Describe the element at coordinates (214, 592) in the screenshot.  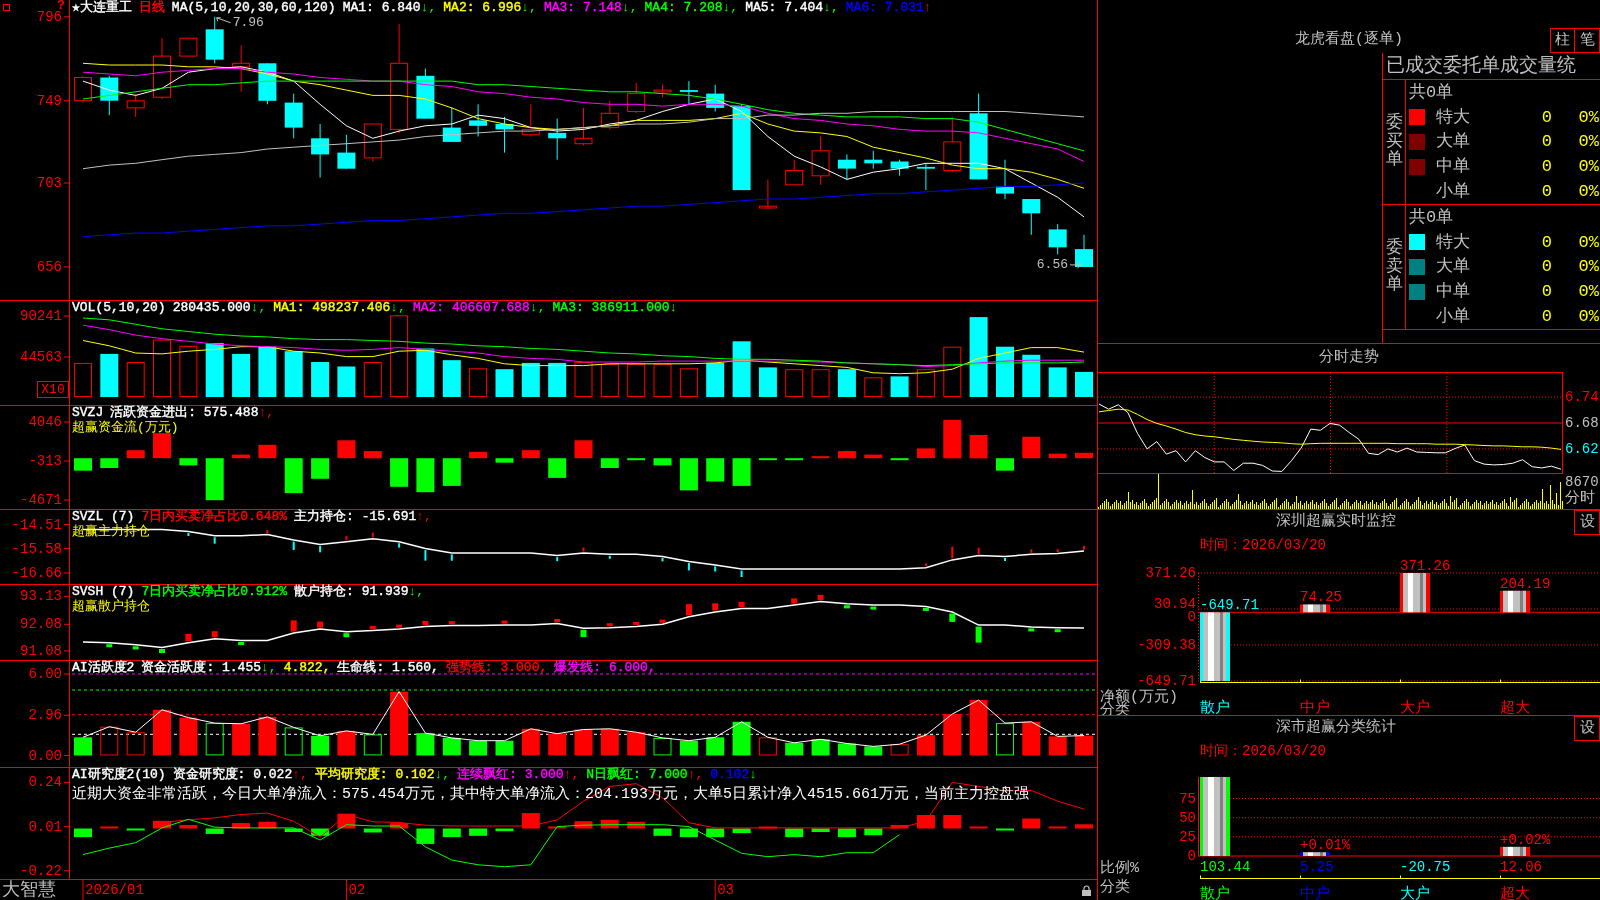
I see `legend-text: 7日内买卖净占比0.912%` at that location.